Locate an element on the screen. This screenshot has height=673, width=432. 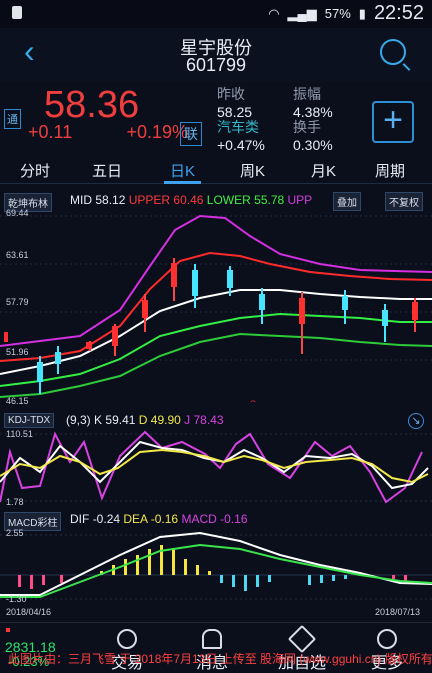
change-percent: +0.19% is located at coordinates (157, 132).